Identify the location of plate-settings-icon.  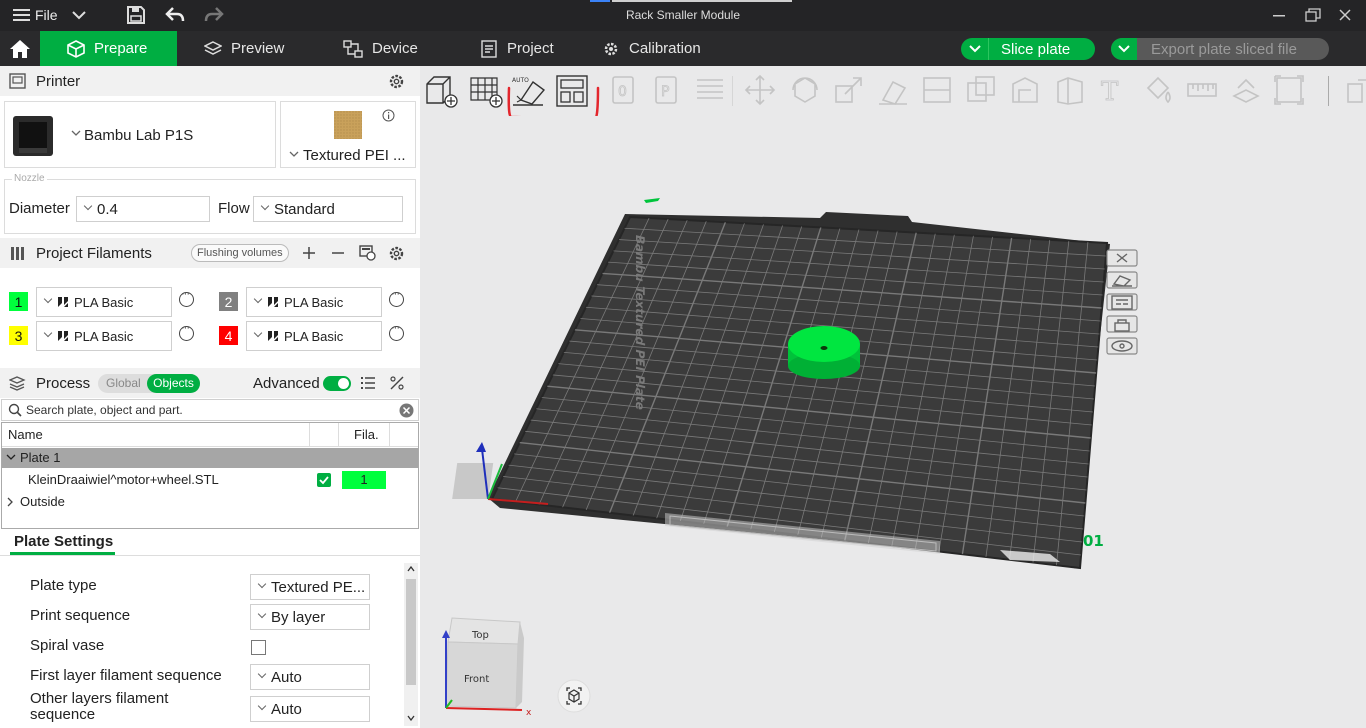
(1122, 346).